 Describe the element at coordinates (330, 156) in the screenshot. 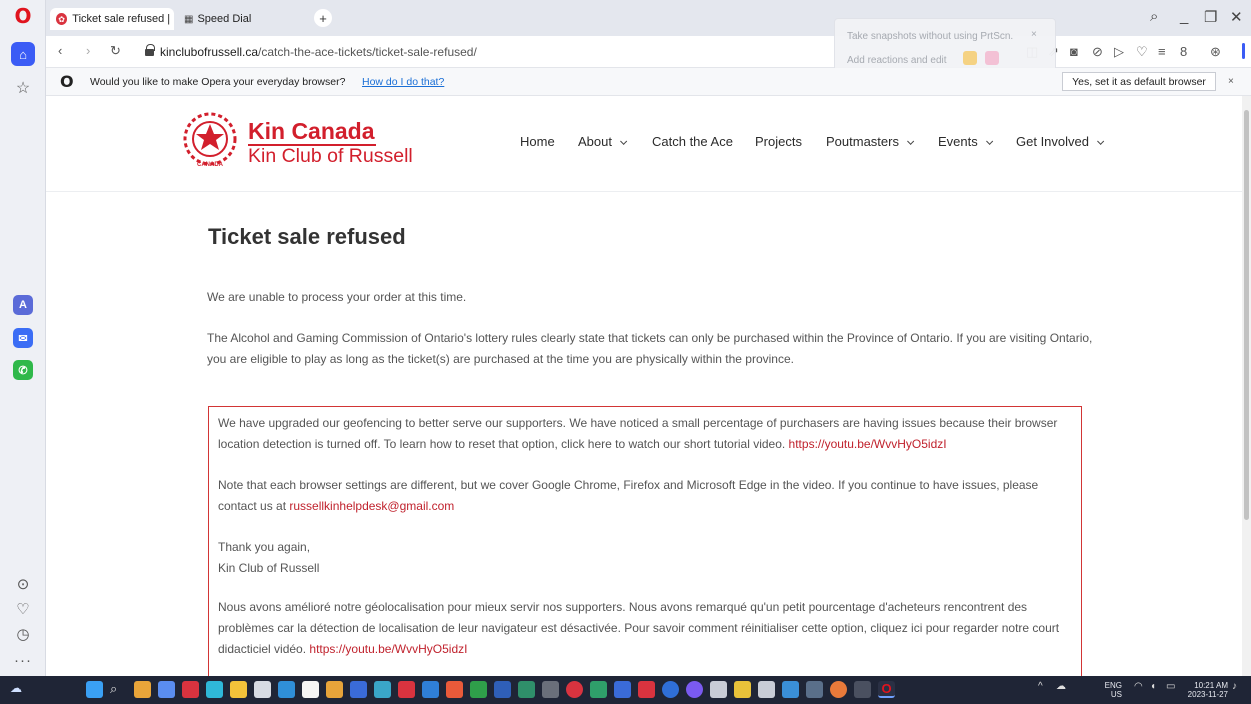

I see `logo-subtitle: Kin Club of Russell` at that location.